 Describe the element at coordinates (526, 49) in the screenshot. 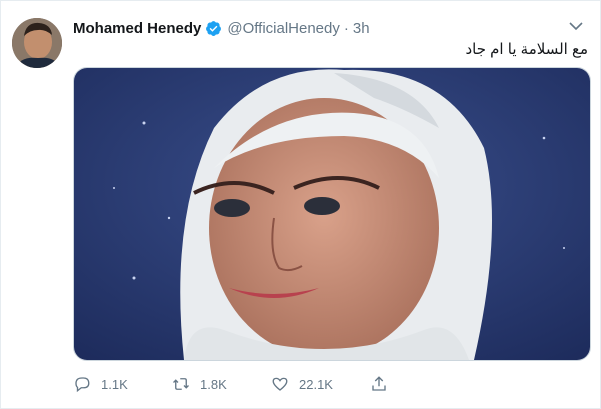

I see `tweet-text: مع السلامة يا ام جاد` at that location.